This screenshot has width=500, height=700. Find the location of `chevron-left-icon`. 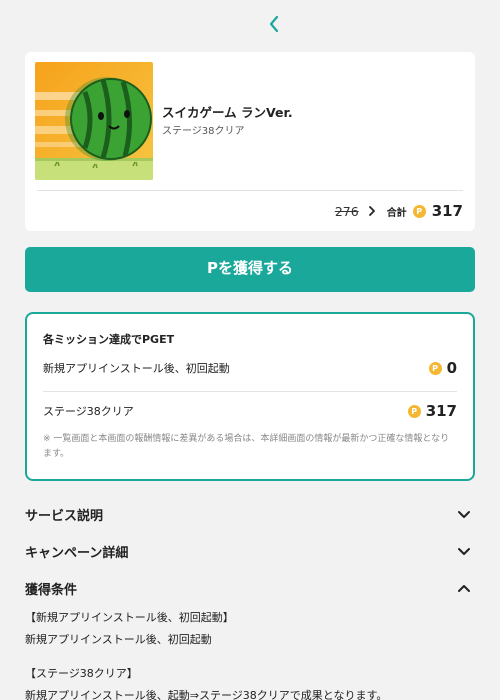

chevron-left-icon is located at coordinates (274, 24).